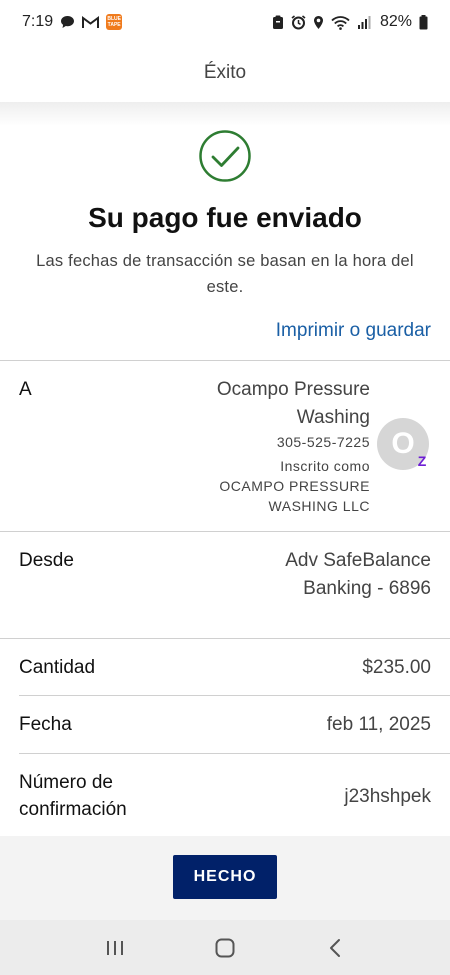  What do you see at coordinates (319, 506) in the screenshot?
I see `enrolled-name-line2: WASHING LLC` at bounding box center [319, 506].